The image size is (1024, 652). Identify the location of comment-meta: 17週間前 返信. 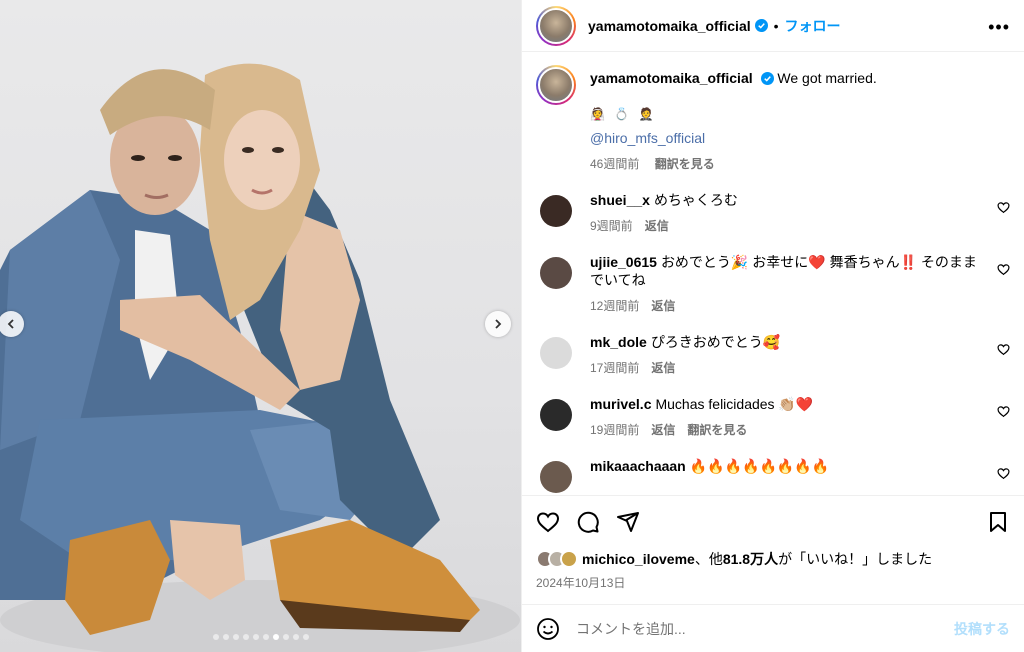
(790, 368).